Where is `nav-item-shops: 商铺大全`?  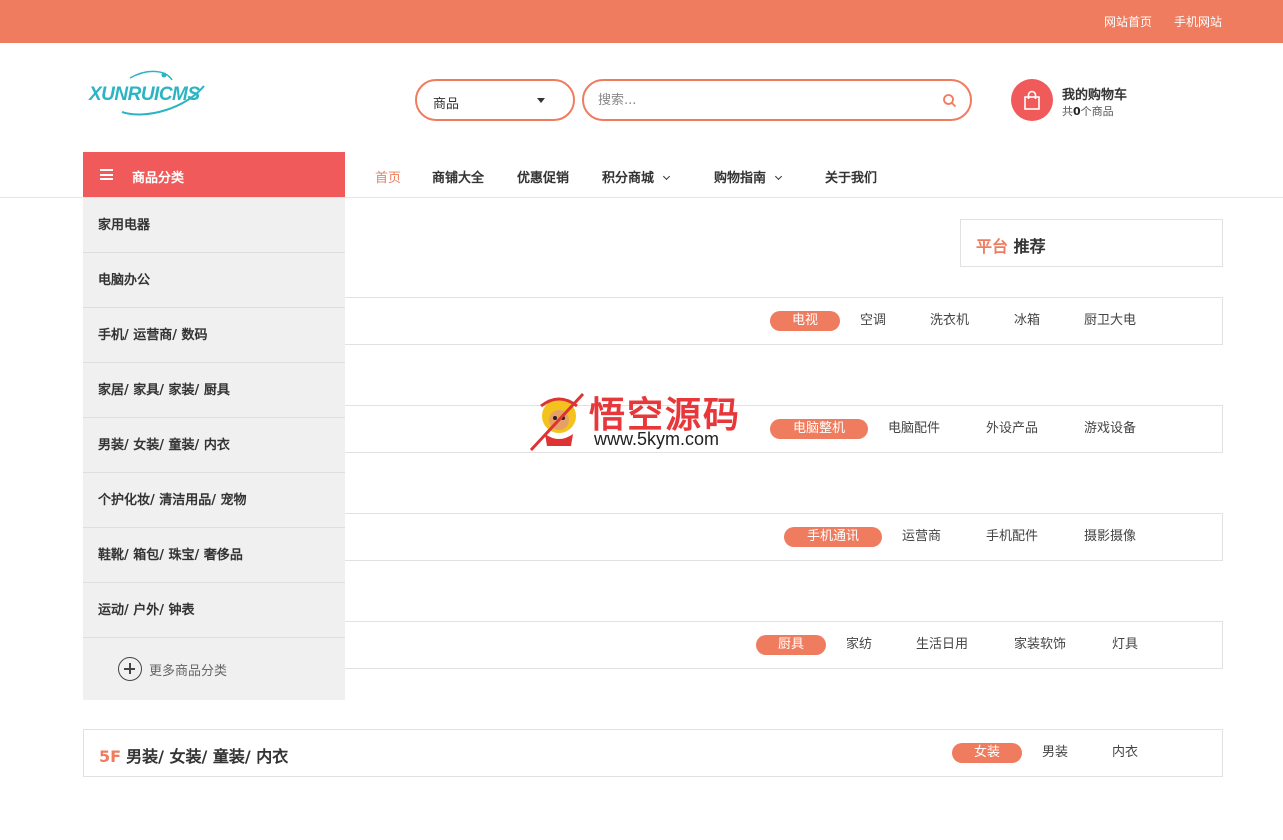
nav-item-shops: 商铺大全 is located at coordinates (458, 176).